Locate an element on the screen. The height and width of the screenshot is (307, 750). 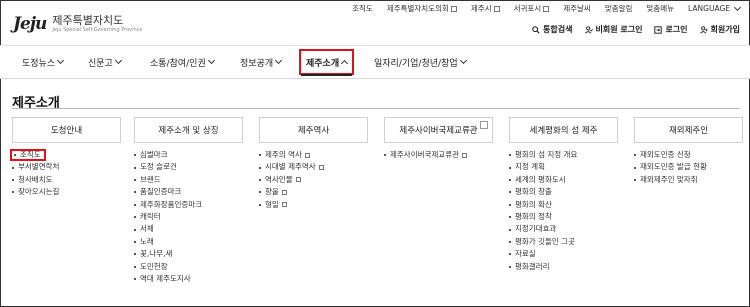
submenu-link: 품질인증마크 is located at coordinates (188, 192).